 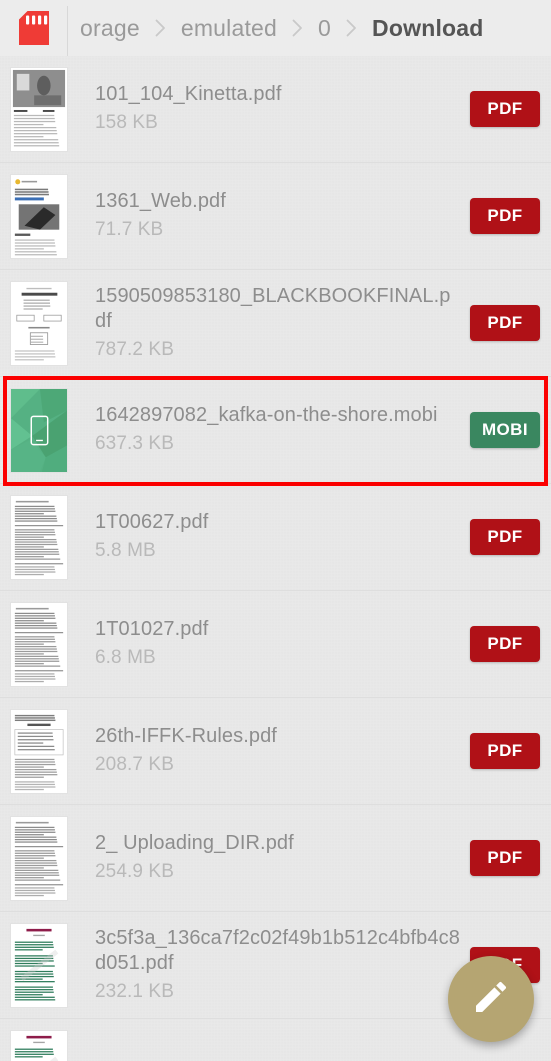 I want to click on file-meta: 2_ Uploading_DIR.pdf 254.9 KB, so click(x=269, y=857).